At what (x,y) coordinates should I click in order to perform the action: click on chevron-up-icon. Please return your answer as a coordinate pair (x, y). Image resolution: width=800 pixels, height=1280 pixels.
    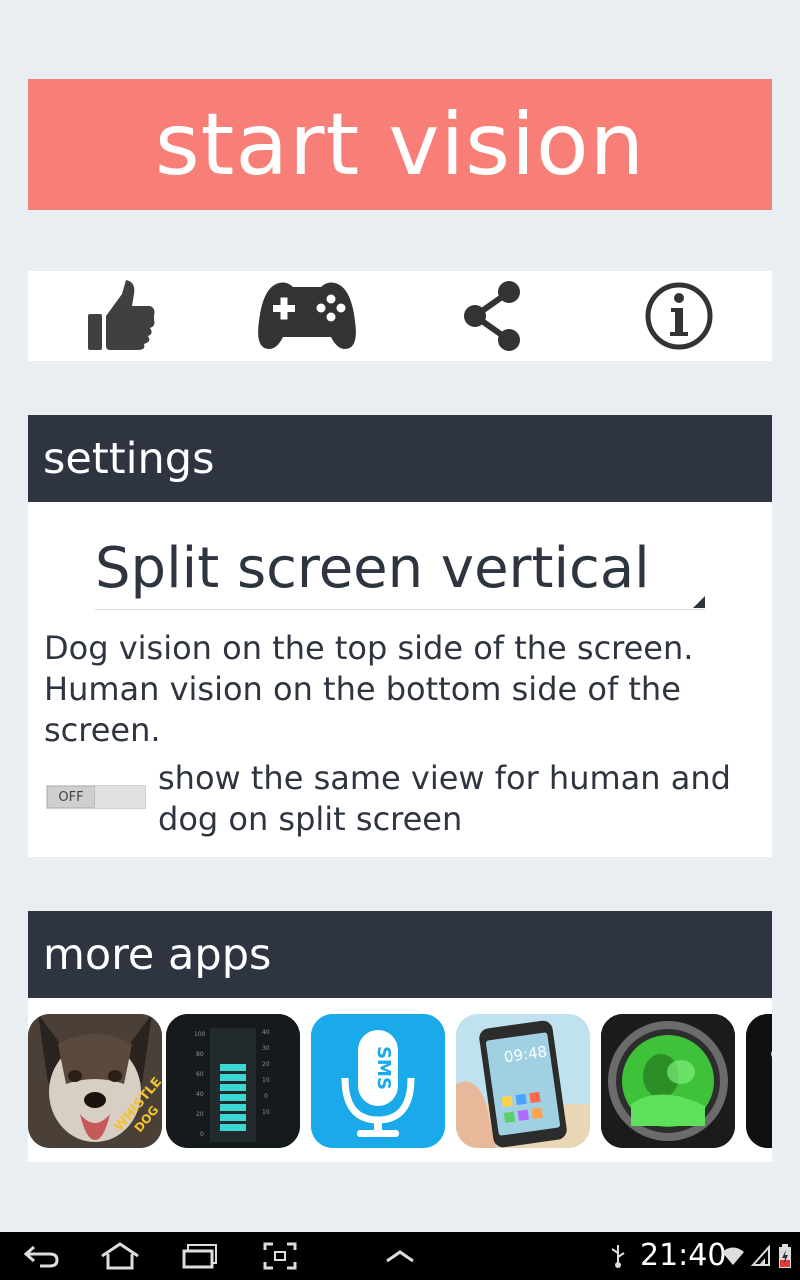
    Looking at the image, I should click on (400, 1256).